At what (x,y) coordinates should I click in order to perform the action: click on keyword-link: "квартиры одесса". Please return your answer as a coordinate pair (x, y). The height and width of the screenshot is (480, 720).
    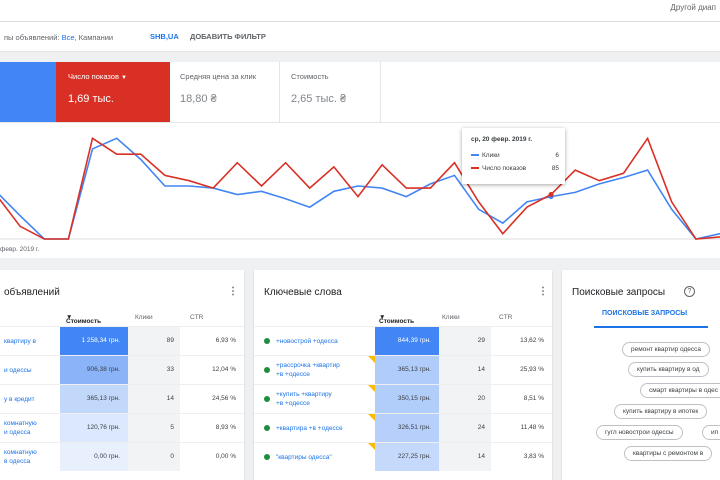
    Looking at the image, I should click on (304, 457).